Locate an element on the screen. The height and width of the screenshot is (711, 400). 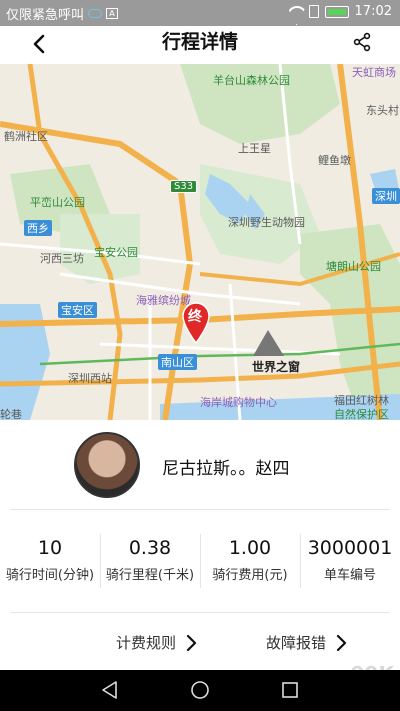
fee-rules-link: 计费规则 is located at coordinates (157, 642).